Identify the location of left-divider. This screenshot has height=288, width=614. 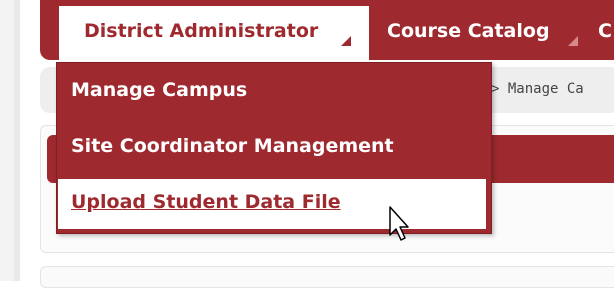
(17, 140).